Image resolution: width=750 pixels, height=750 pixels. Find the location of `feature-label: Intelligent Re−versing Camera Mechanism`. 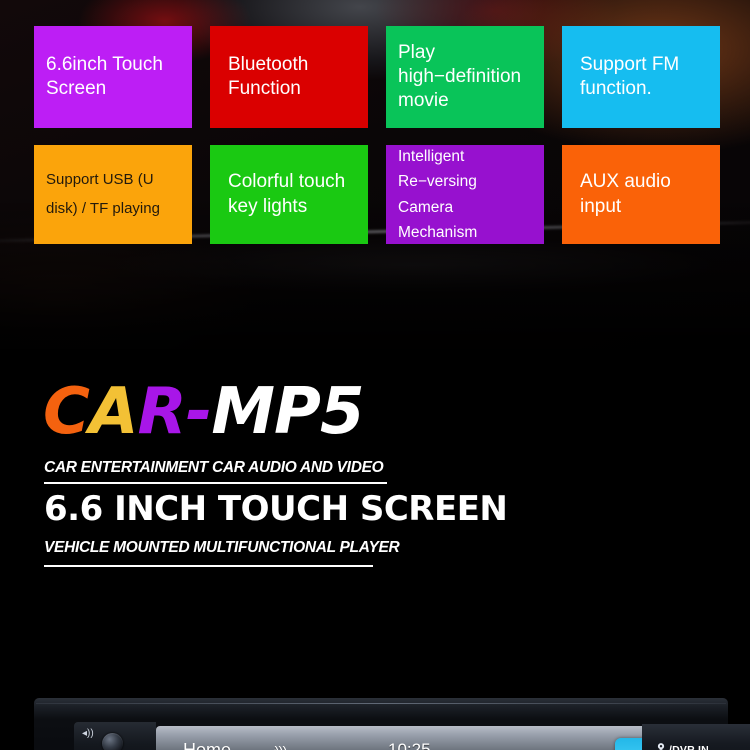

feature-label: Intelligent Re−versing Camera Mechanism is located at coordinates (438, 194).